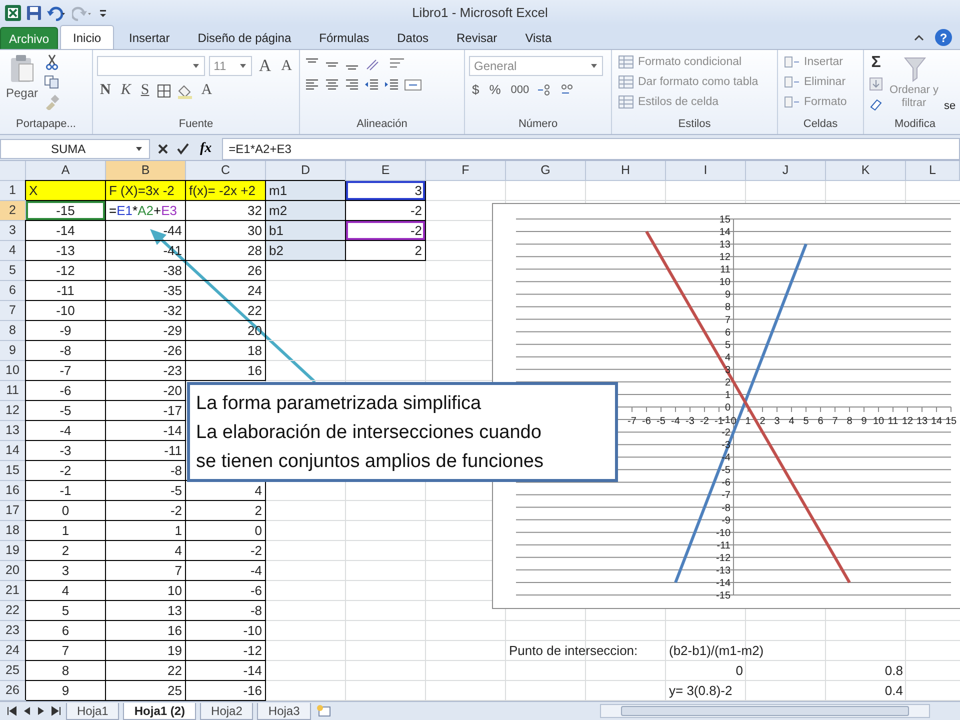 This screenshot has height=720, width=960. Describe the element at coordinates (876, 63) in the screenshot. I see `autosum-button: Σ` at that location.